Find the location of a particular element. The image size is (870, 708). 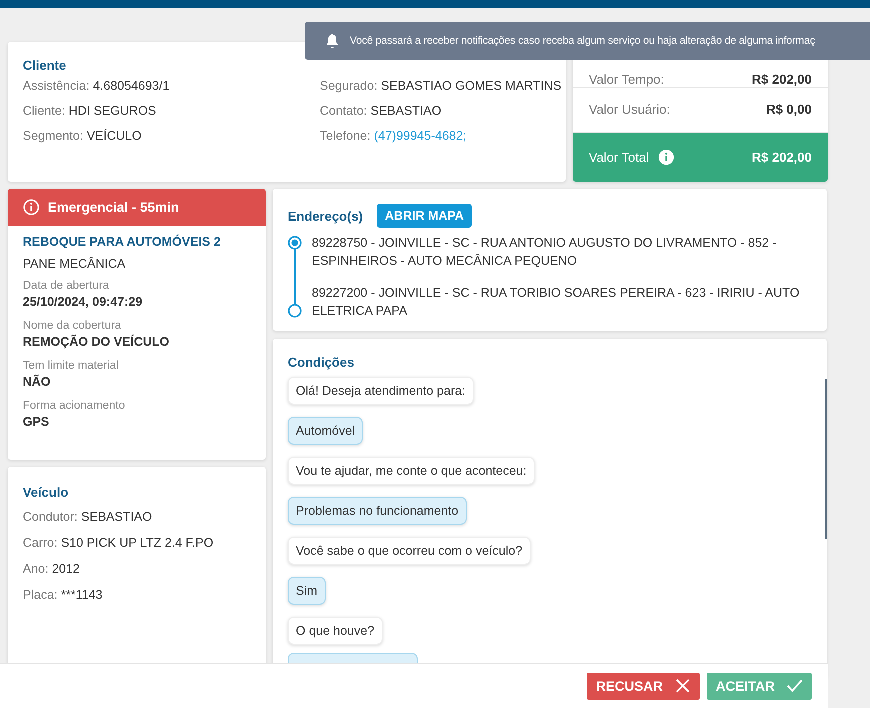

close-icon is located at coordinates (683, 686).